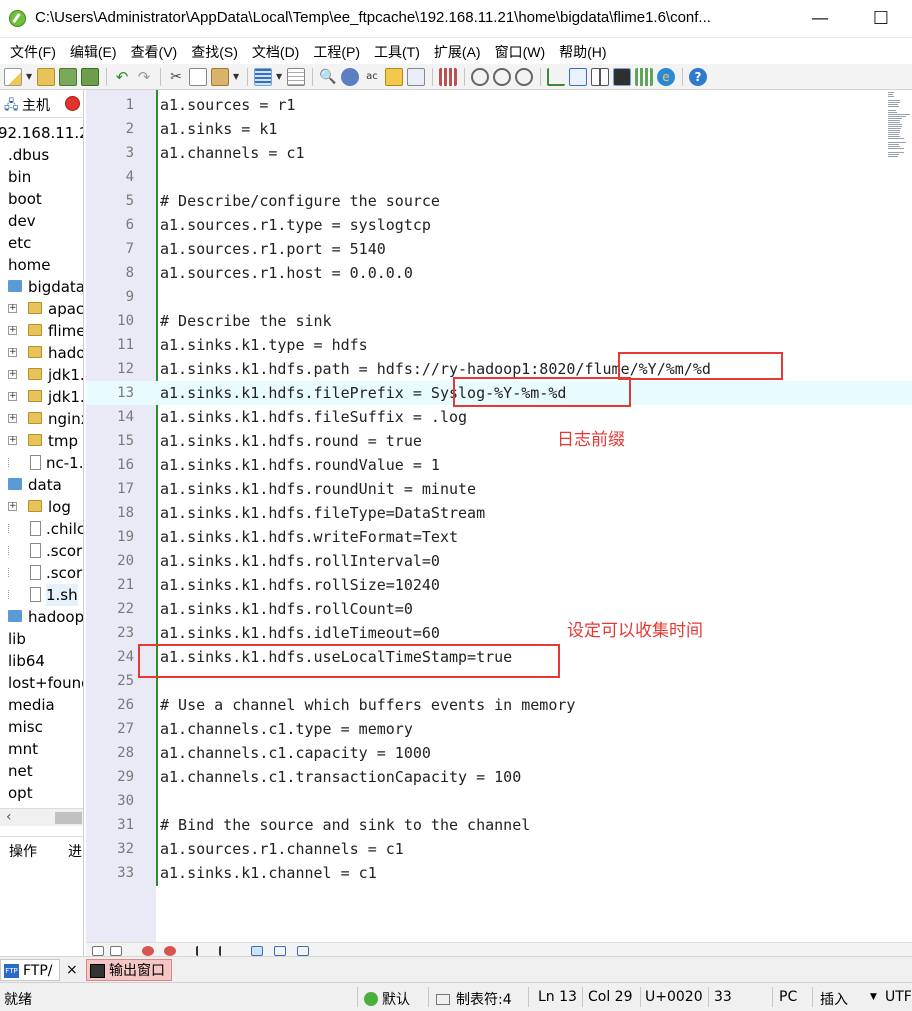 This screenshot has width=912, height=1011. I want to click on find-in-files-icon, so click(394, 76).